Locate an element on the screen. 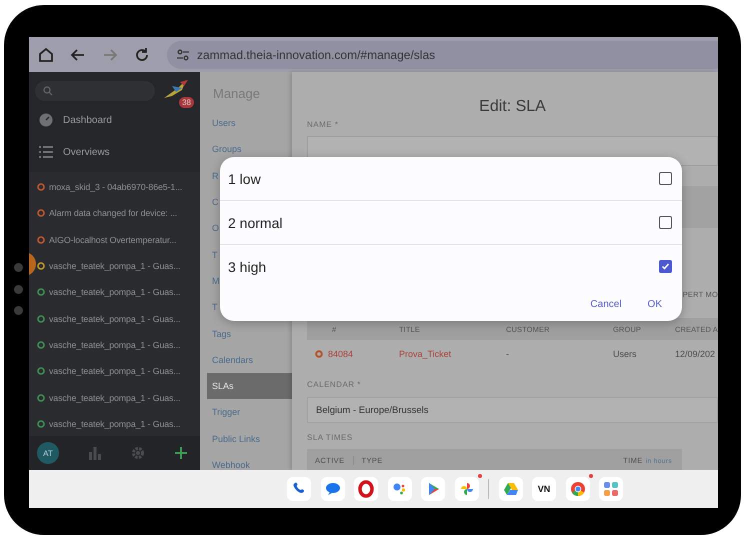 The height and width of the screenshot is (538, 745). menu-item: Public Links is located at coordinates (249, 439).